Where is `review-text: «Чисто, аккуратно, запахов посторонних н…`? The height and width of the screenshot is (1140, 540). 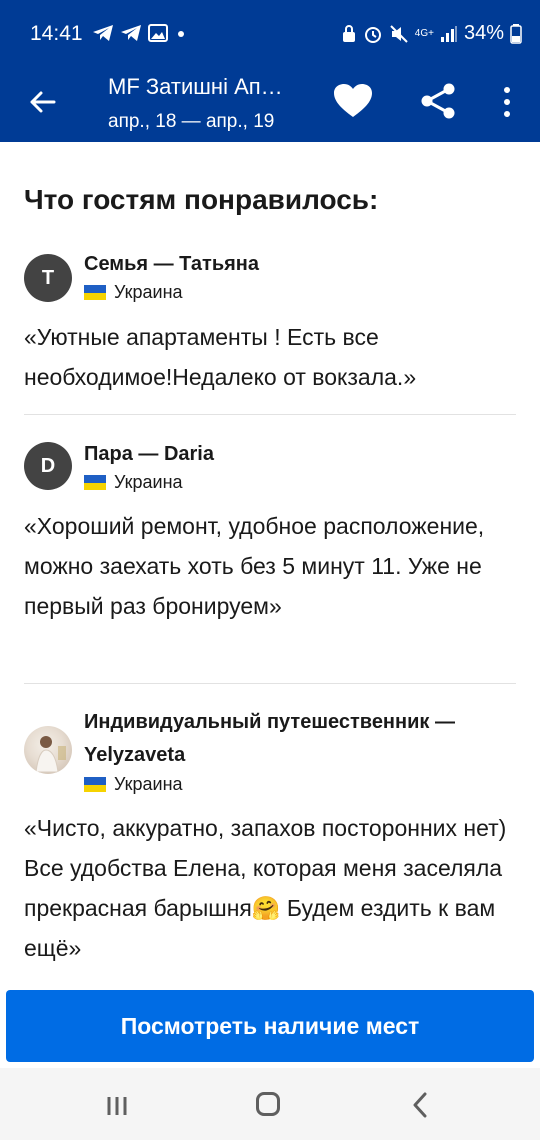
review-text: «Чисто, аккуратно, запахов посторонних н… is located at coordinates (265, 888).